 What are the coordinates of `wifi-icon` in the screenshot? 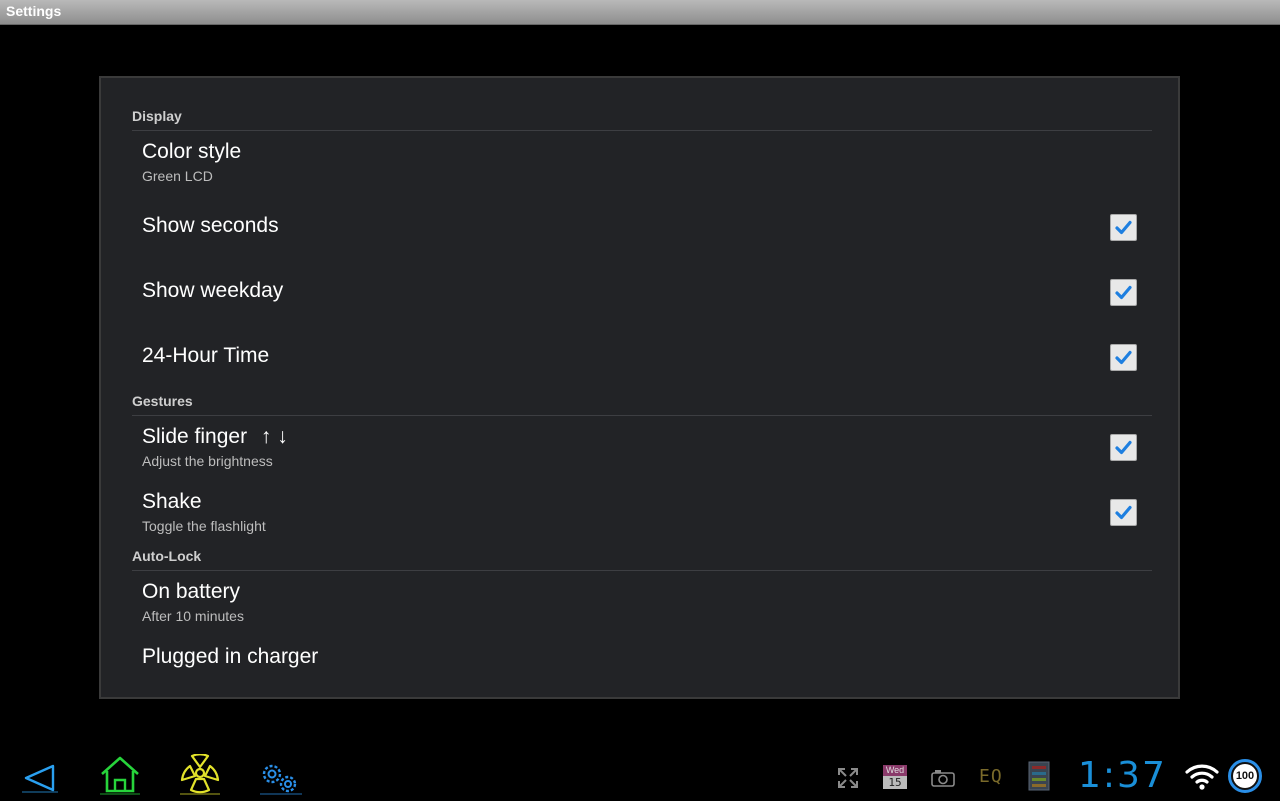 It's located at (1202, 778).